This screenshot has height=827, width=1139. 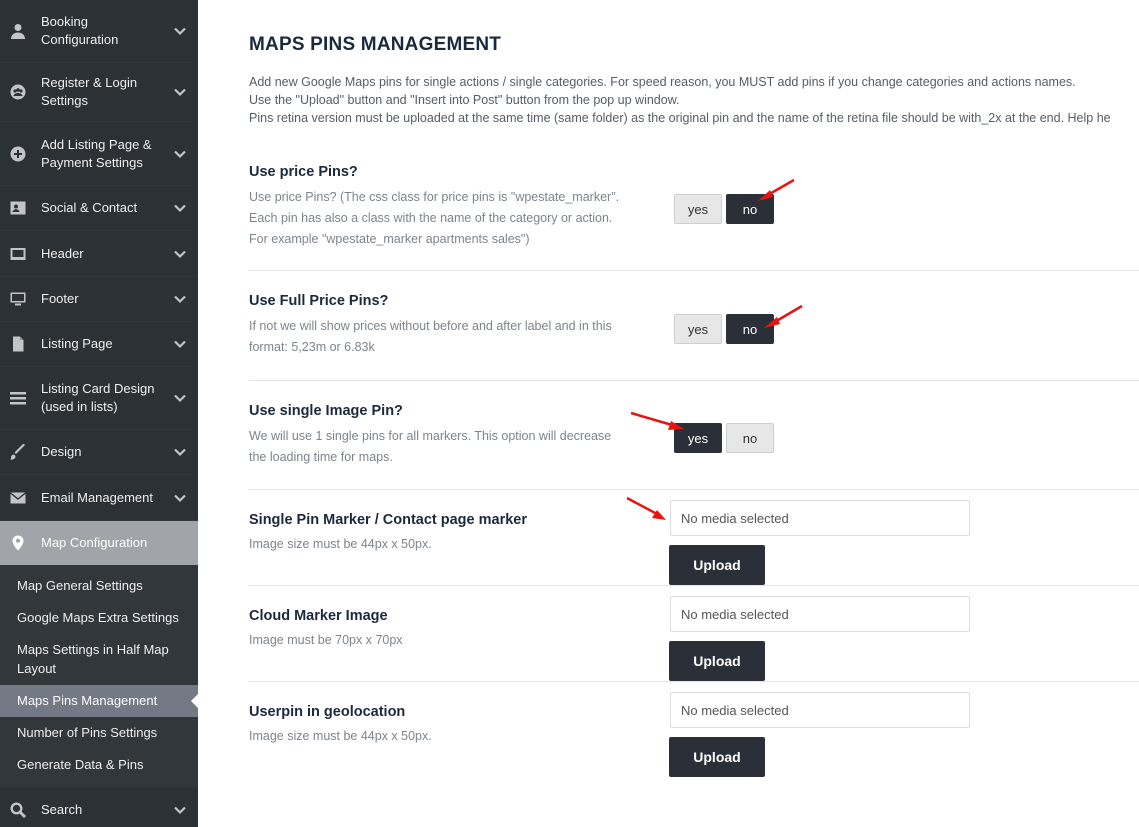 I want to click on sidebar-item-label: Listing Card Design (used in lists), so click(x=98, y=397).